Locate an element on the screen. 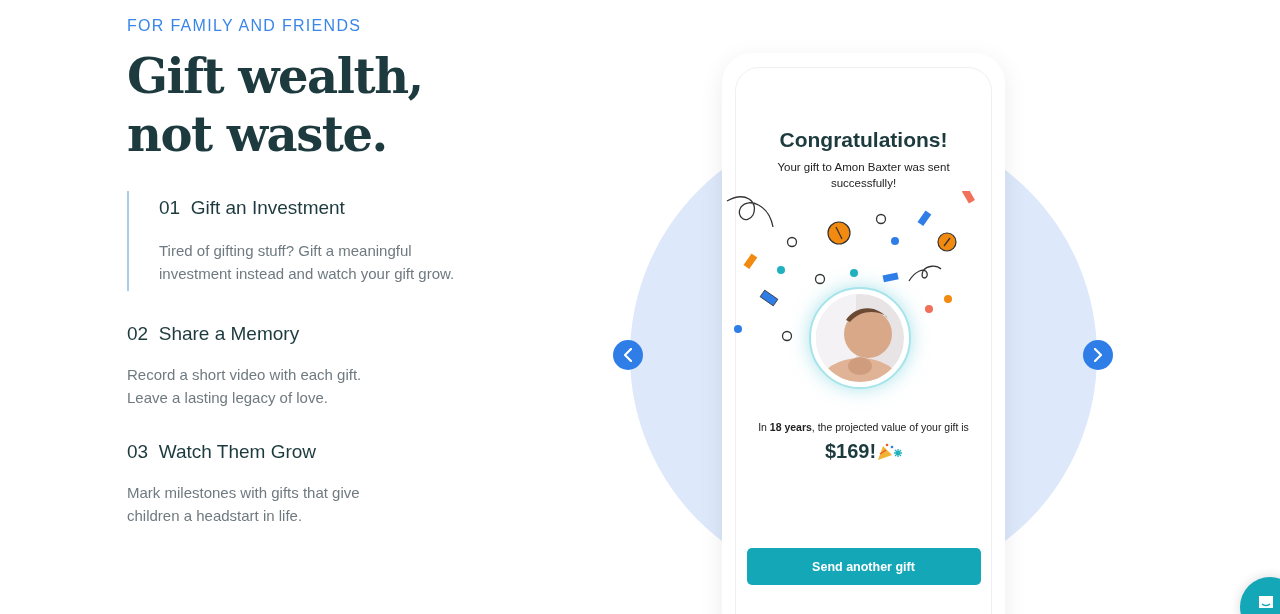 The height and width of the screenshot is (614, 1280). chevron-left-icon is located at coordinates (628, 355).